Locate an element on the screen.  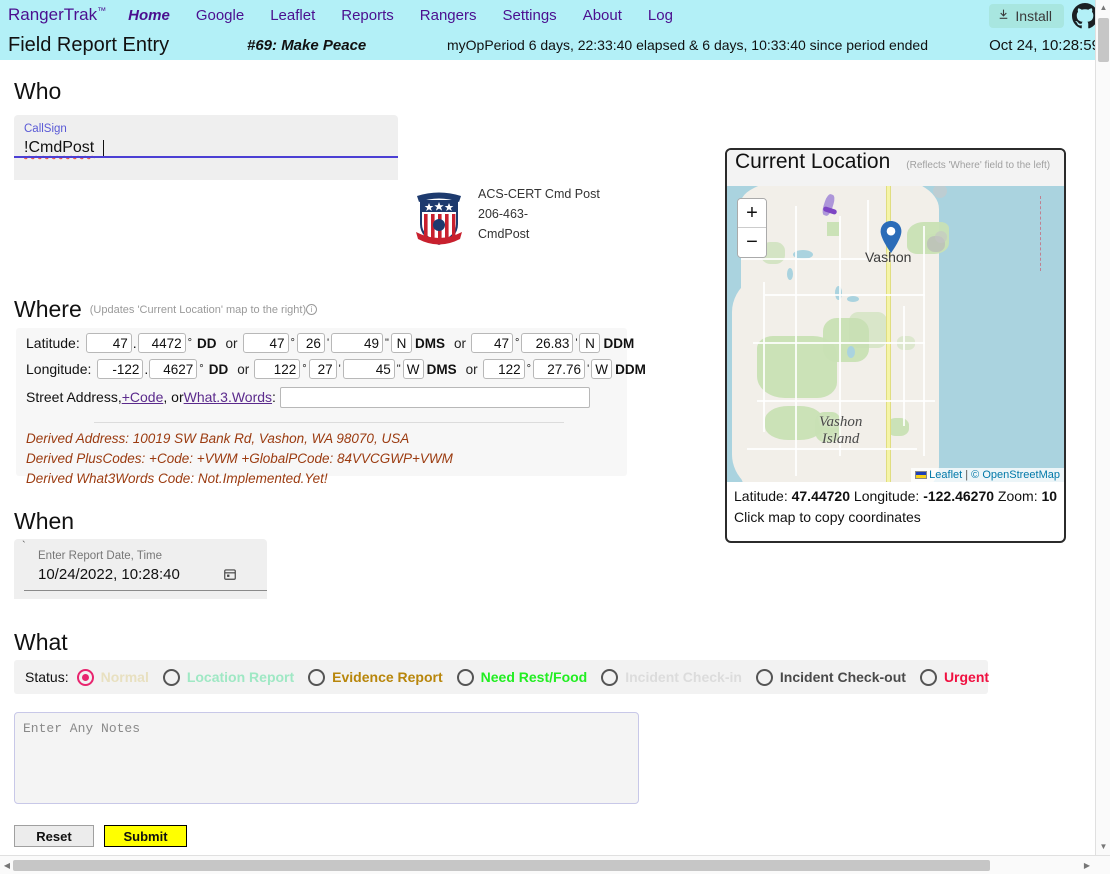
map-green-area is located at coordinates (833, 229).